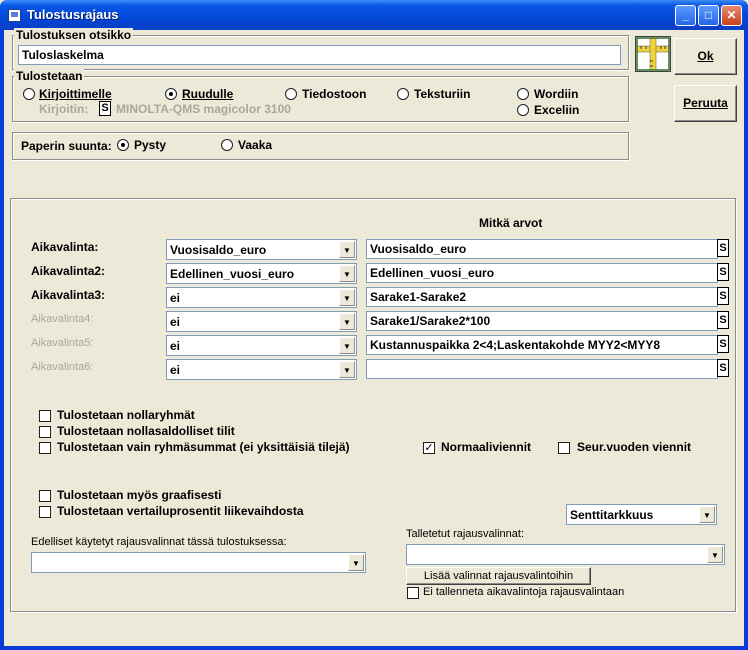 Image resolution: width=748 pixels, height=650 pixels. I want to click on precision-combo: Senttitarkkuus ▼, so click(641, 514).